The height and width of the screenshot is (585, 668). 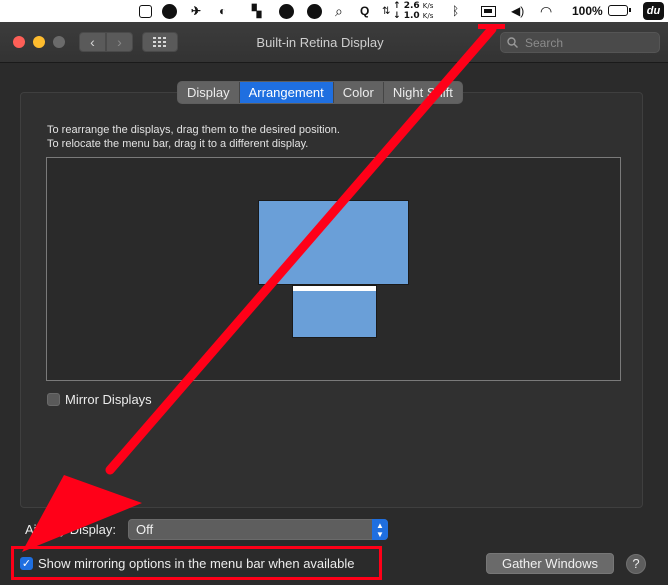 What do you see at coordinates (82, 513) in the screenshot?
I see `annotation-arrow-head` at bounding box center [82, 513].